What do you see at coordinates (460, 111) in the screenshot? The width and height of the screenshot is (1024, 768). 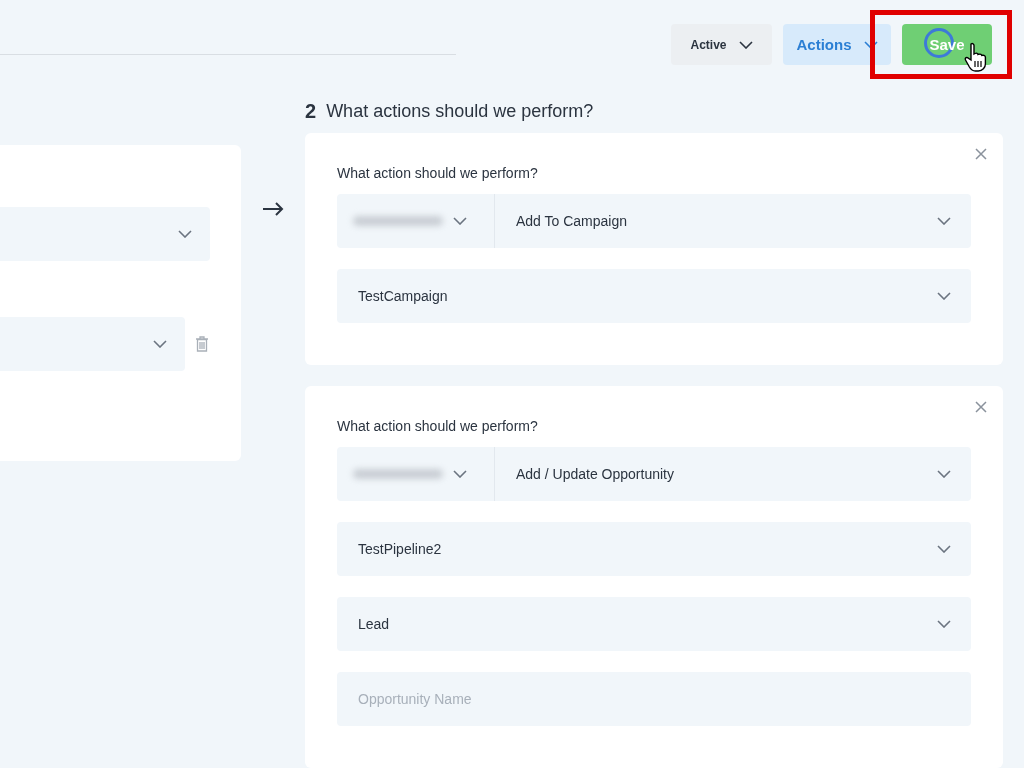 I see `section-title: What actions should we perform?` at bounding box center [460, 111].